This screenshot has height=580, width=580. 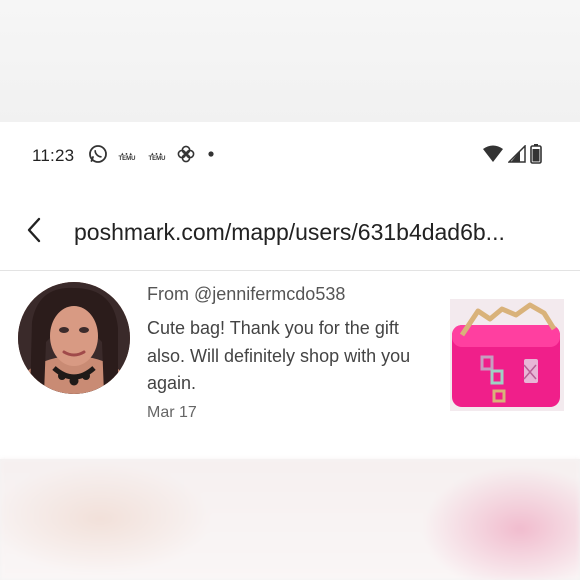 I want to click on reviewer-avatar, so click(x=74, y=338).